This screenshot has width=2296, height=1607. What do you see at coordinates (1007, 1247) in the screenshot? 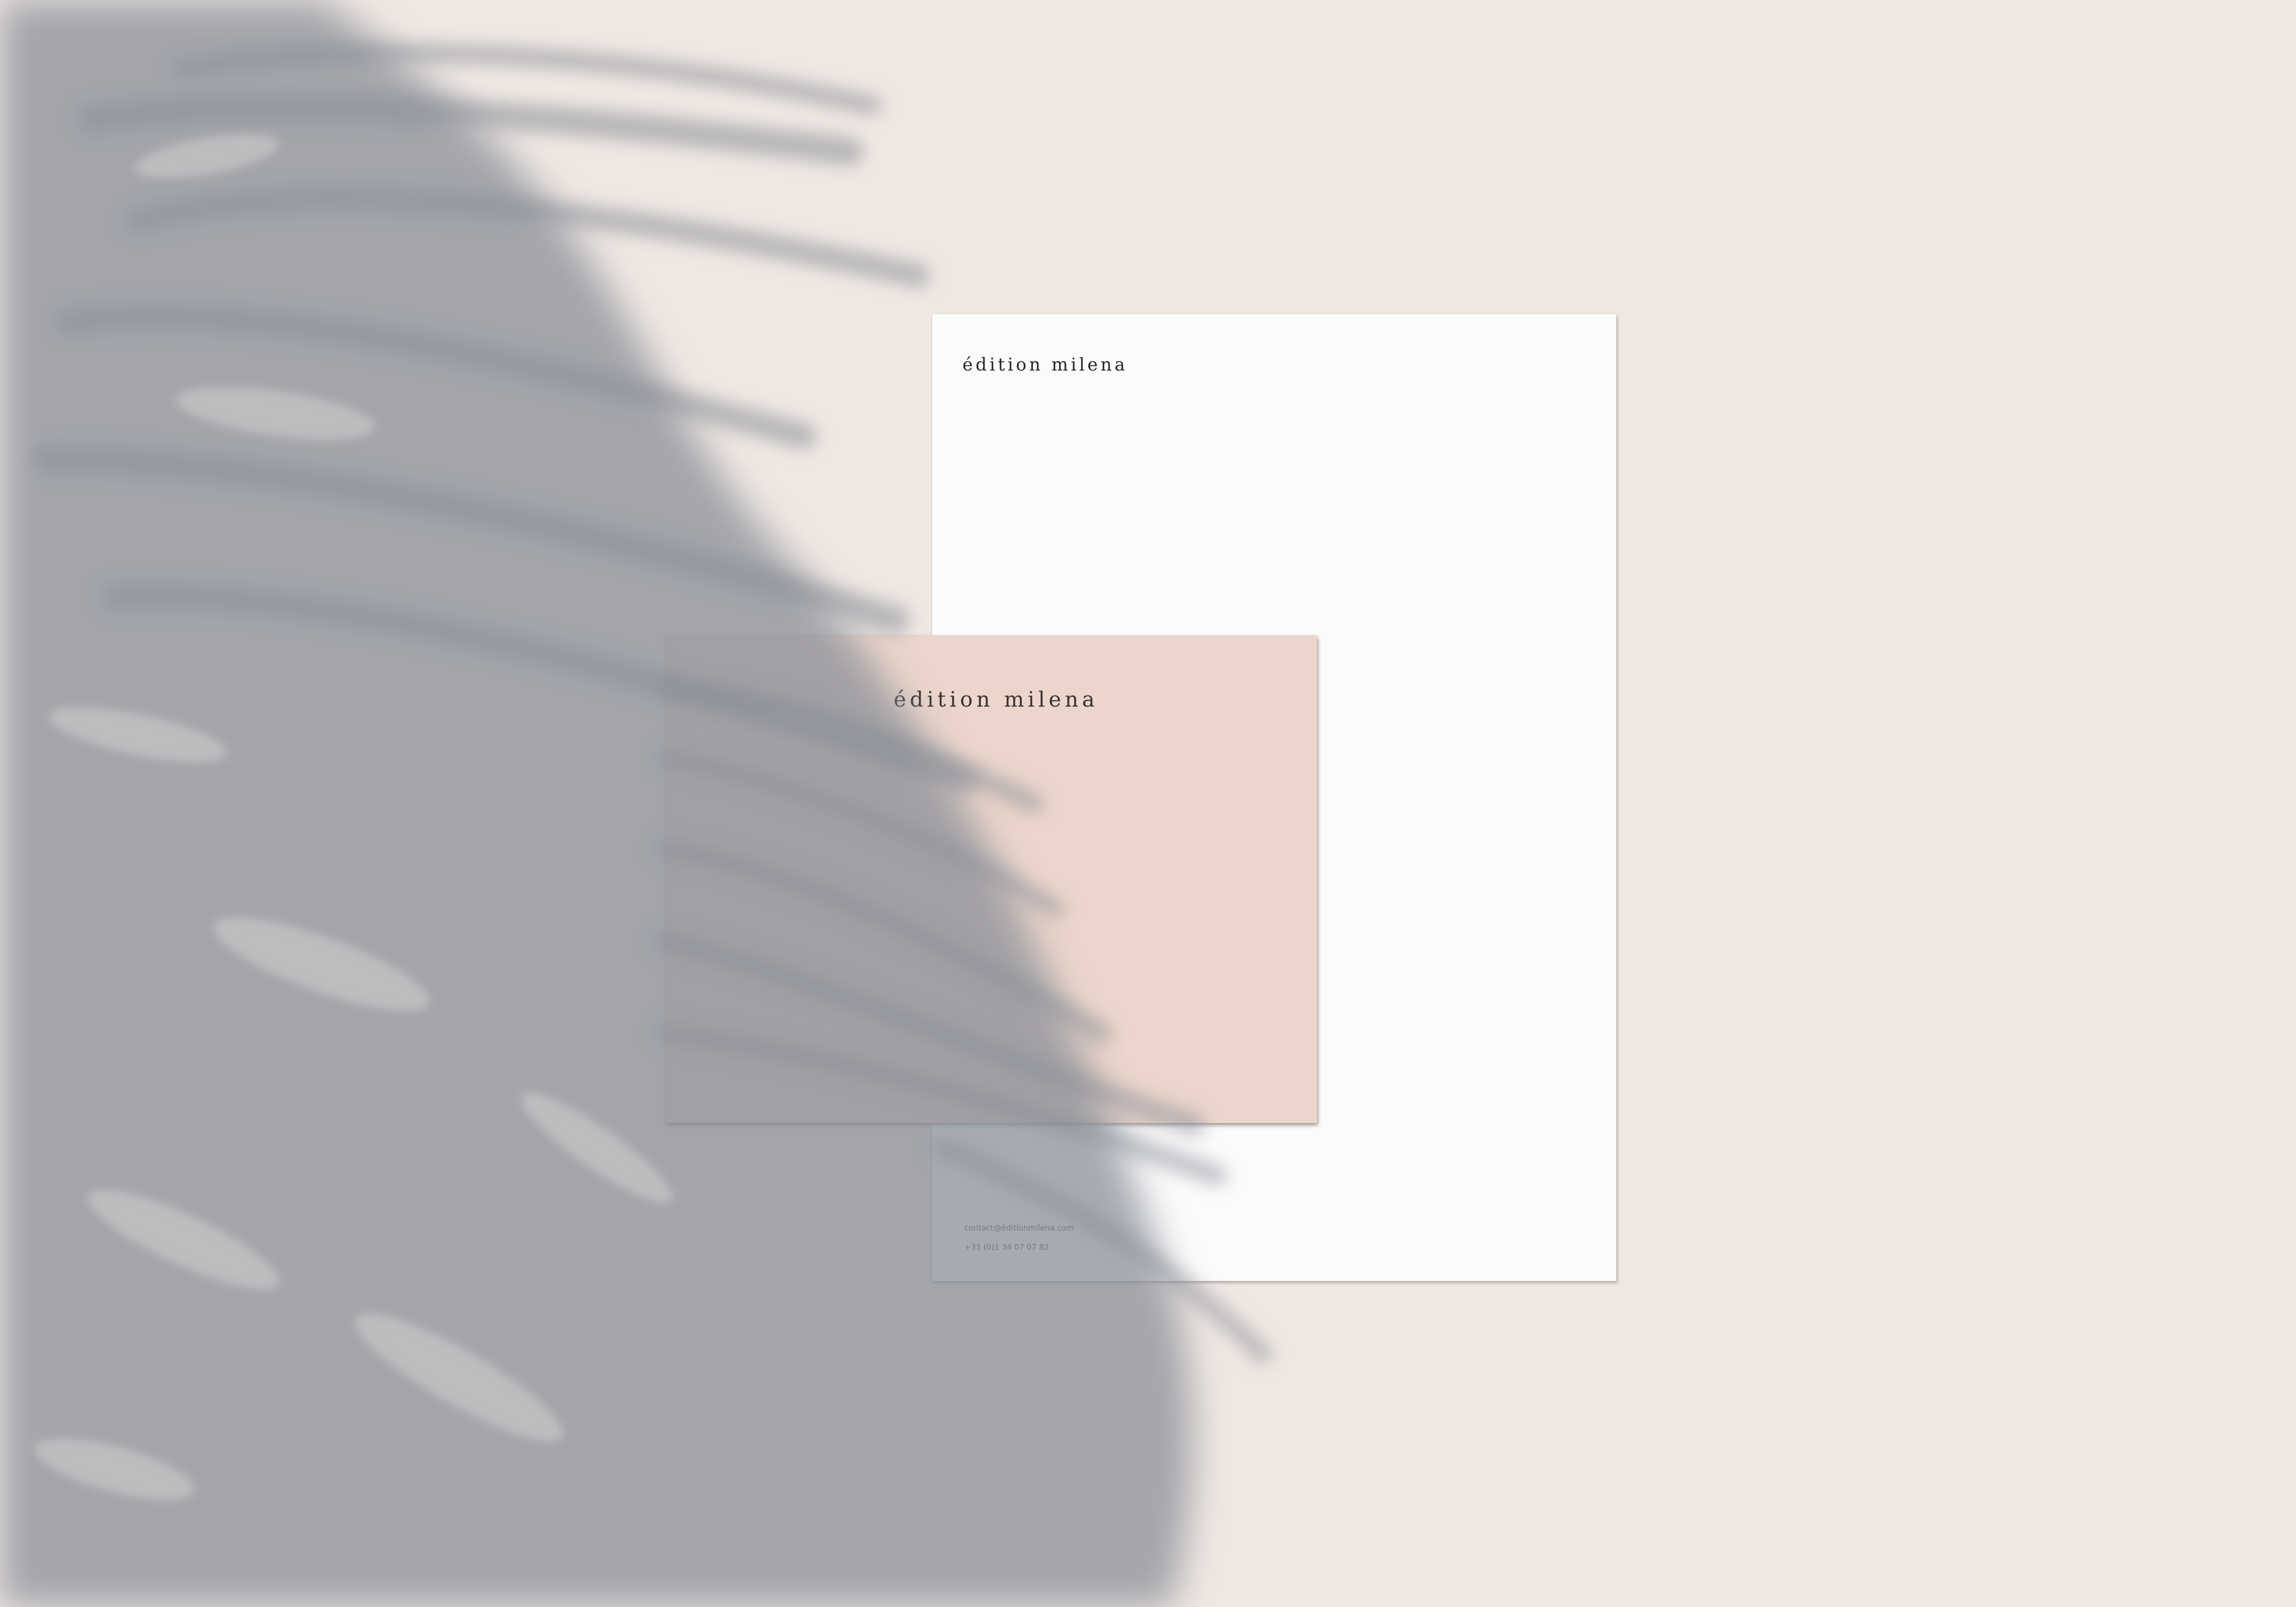
I see `letterhead-phone: +33 (0)1 34 07 07 82` at bounding box center [1007, 1247].